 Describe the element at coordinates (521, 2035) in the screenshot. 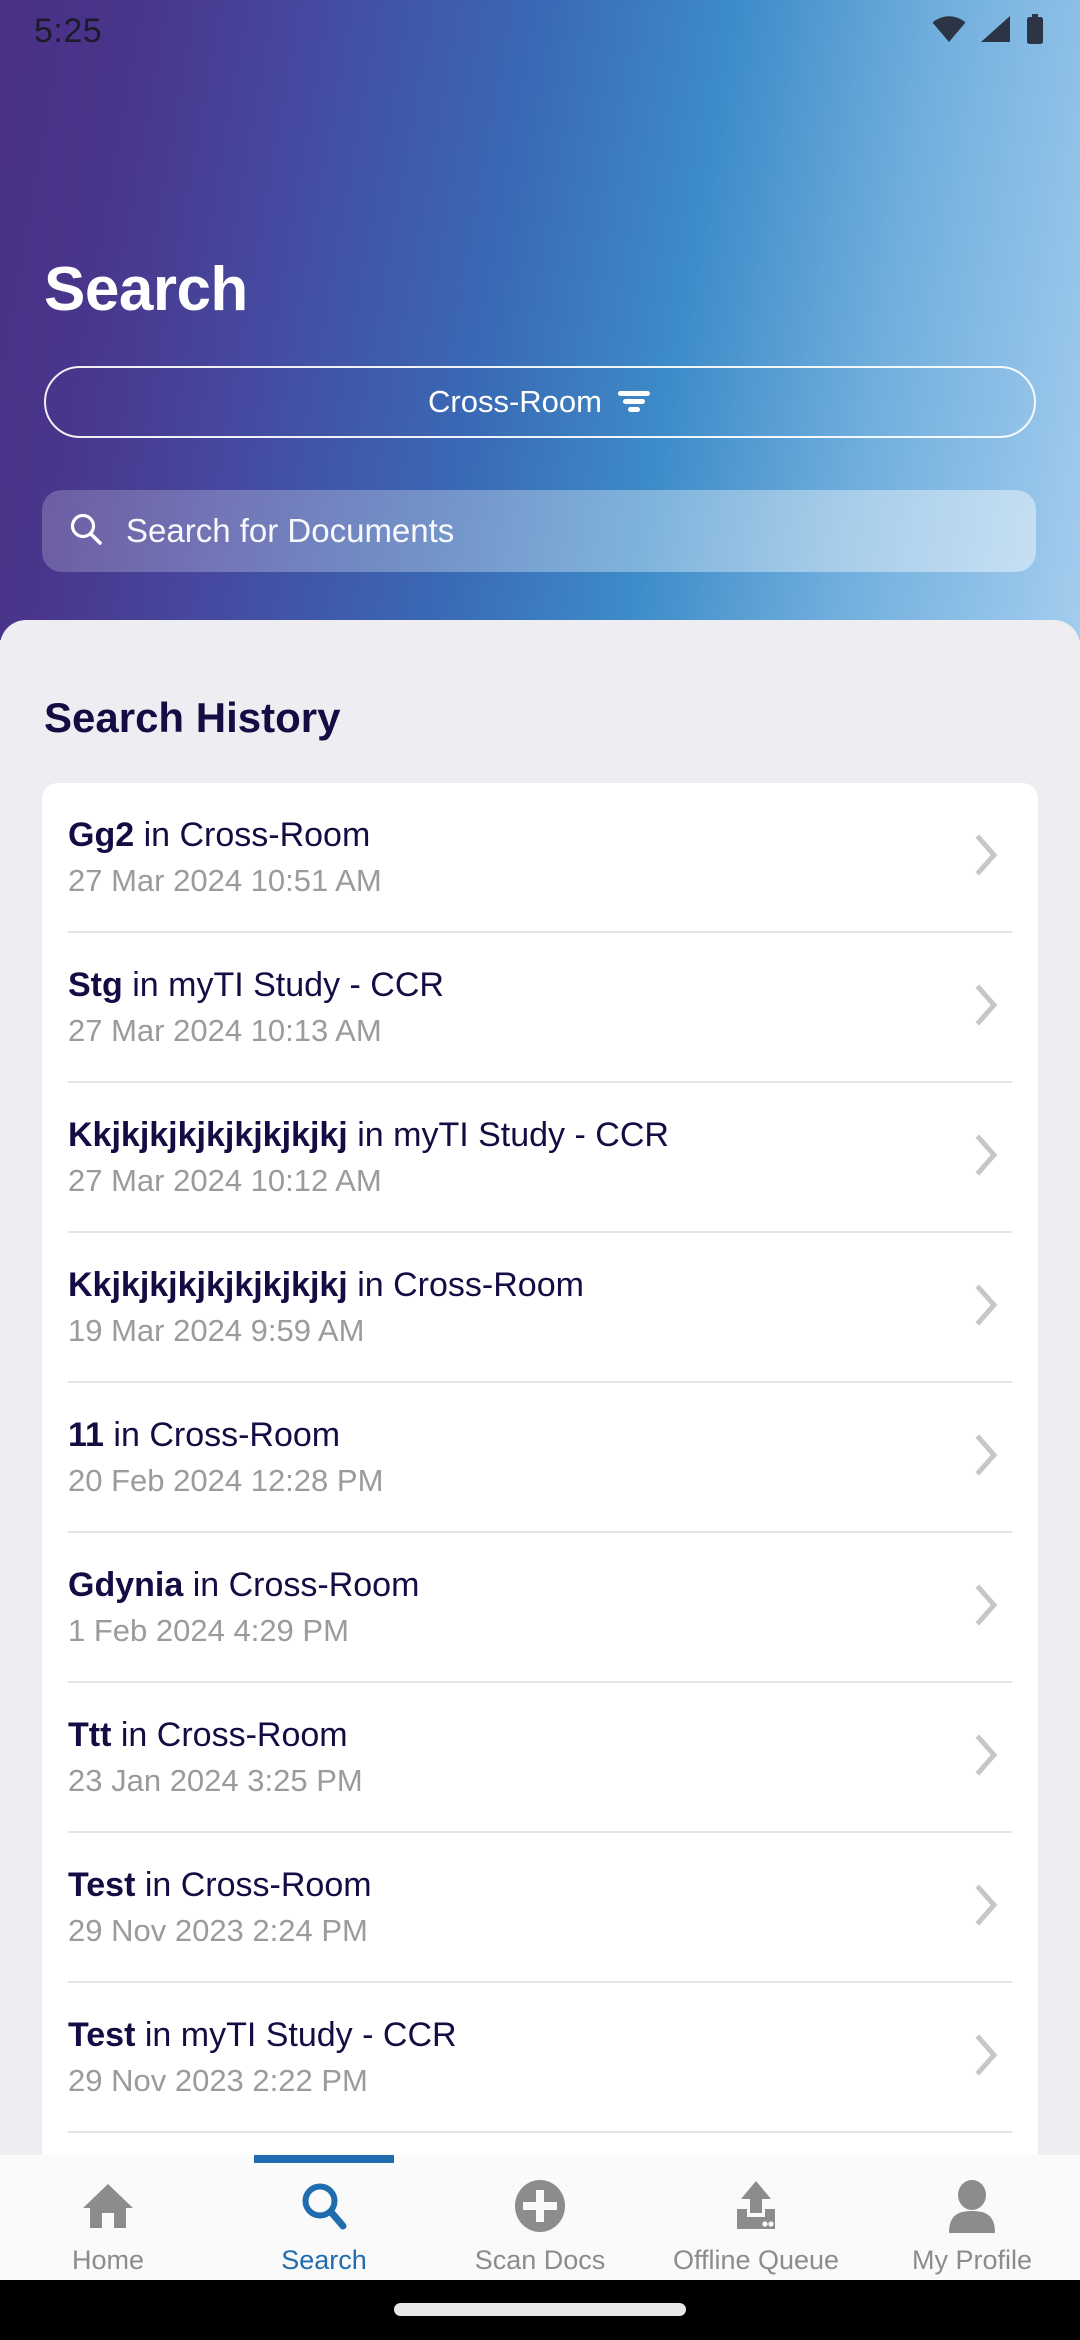

I see `search-history-row-title: Test in myTI Study - CCR` at that location.